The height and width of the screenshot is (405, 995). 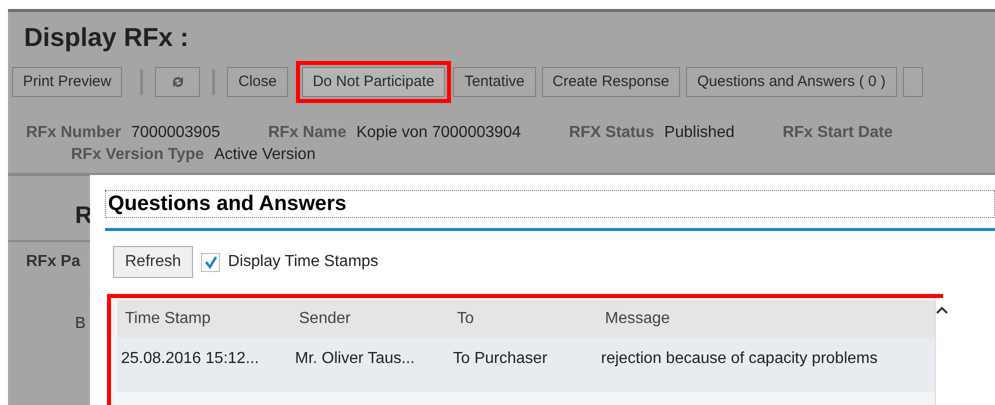 I want to click on checkmark-icon, so click(x=211, y=262).